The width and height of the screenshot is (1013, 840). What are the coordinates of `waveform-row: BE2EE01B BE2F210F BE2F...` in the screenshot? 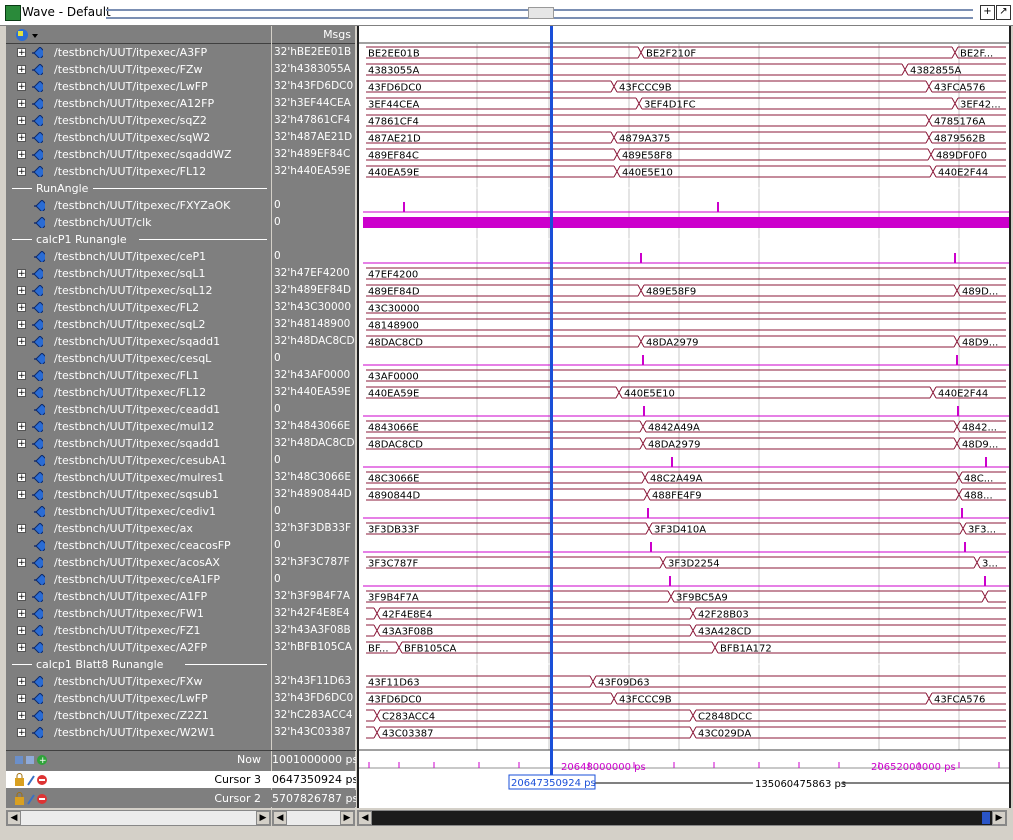 It's located at (686, 53).